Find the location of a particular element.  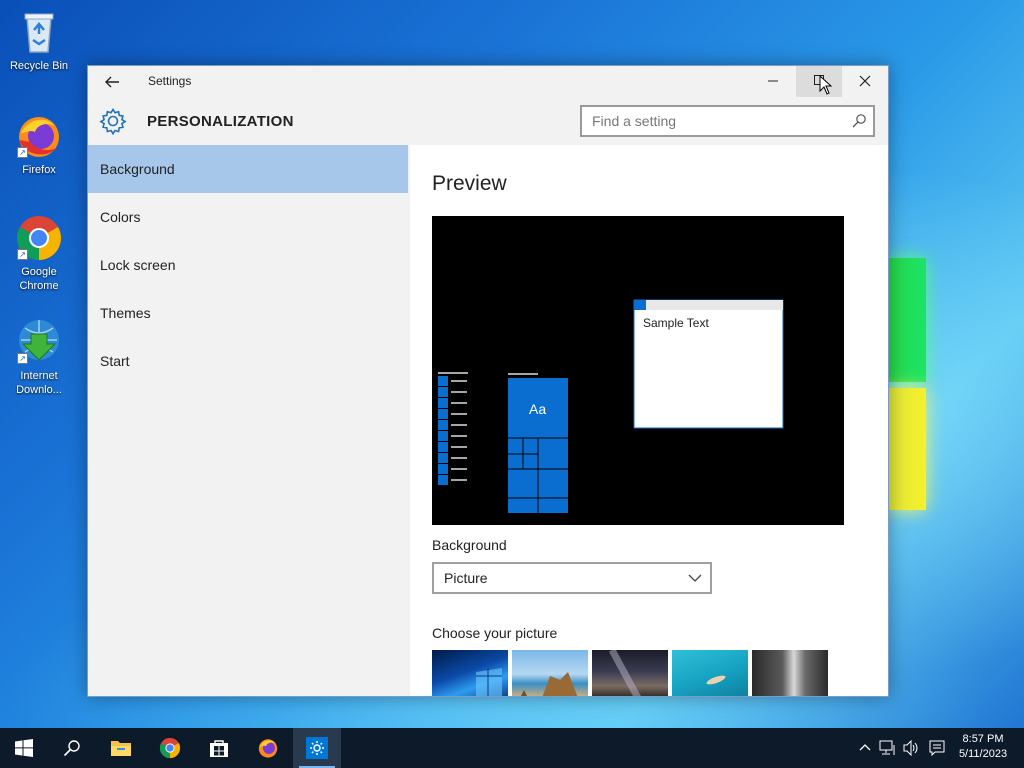

search-button is located at coordinates (72, 748).